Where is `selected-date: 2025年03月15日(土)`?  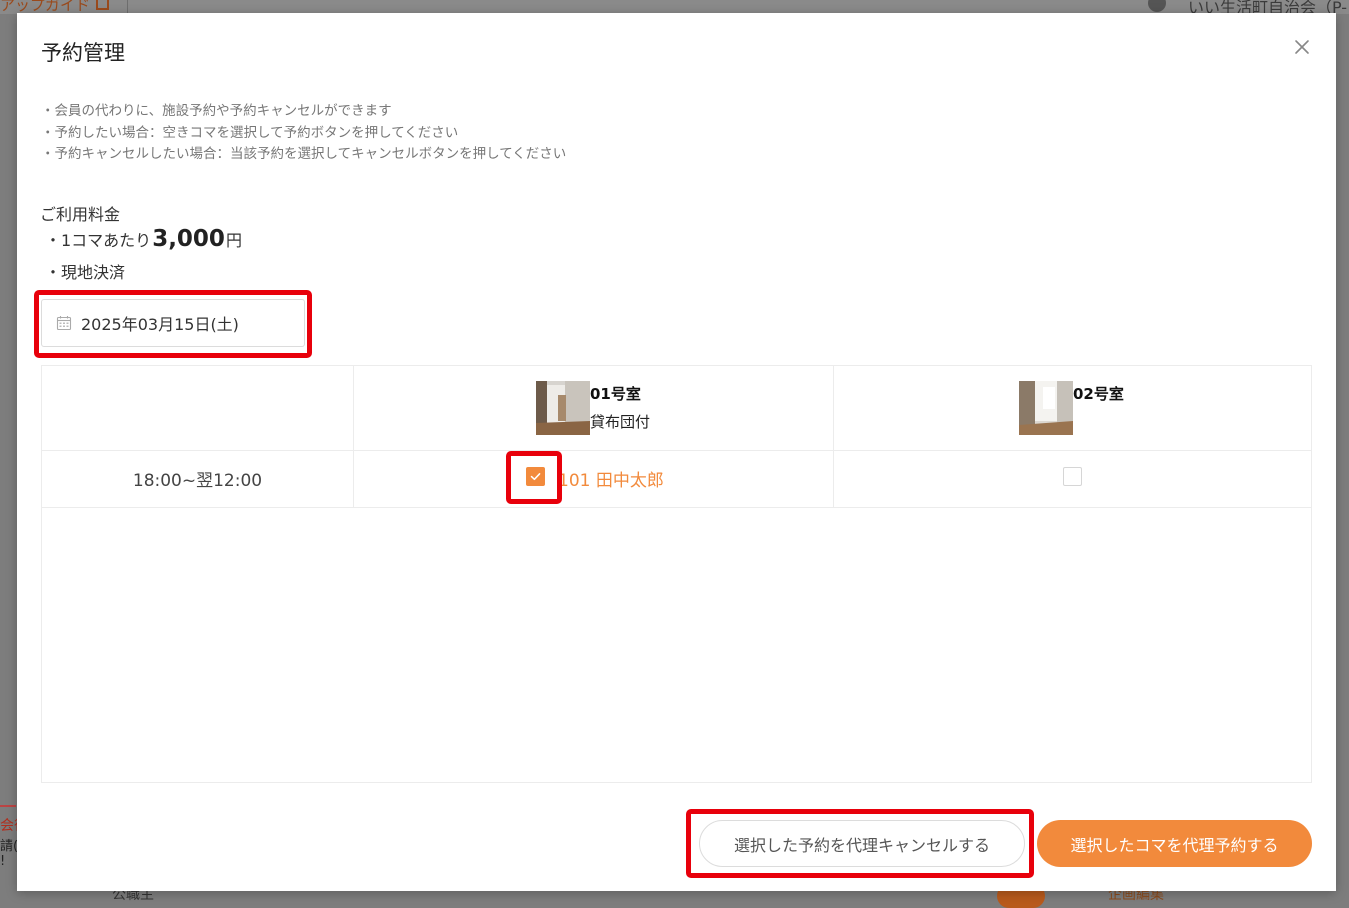
selected-date: 2025年03月15日(土) is located at coordinates (160, 324).